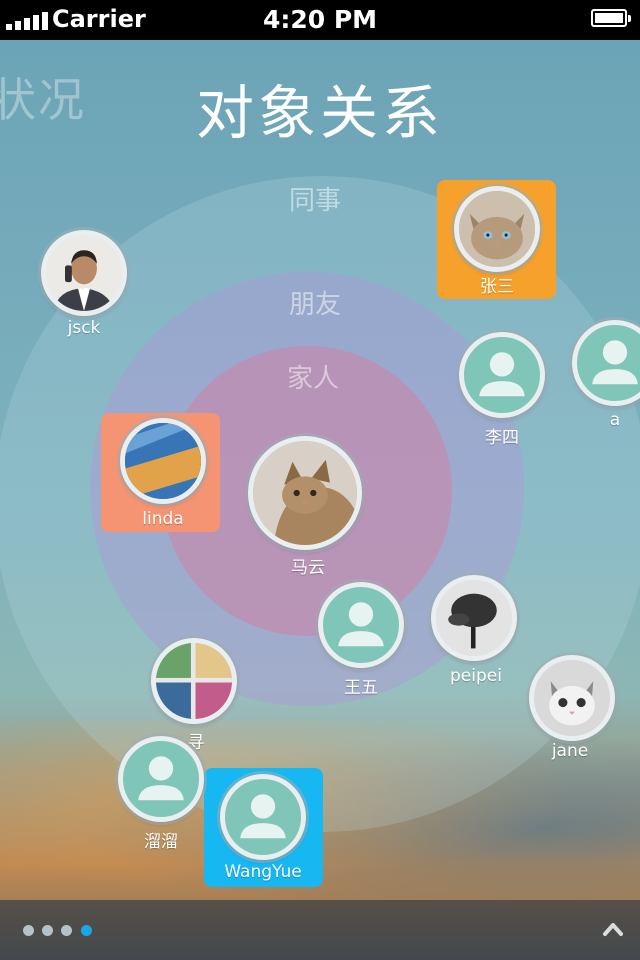  I want to click on status-time: 4:20 PM, so click(320, 19).